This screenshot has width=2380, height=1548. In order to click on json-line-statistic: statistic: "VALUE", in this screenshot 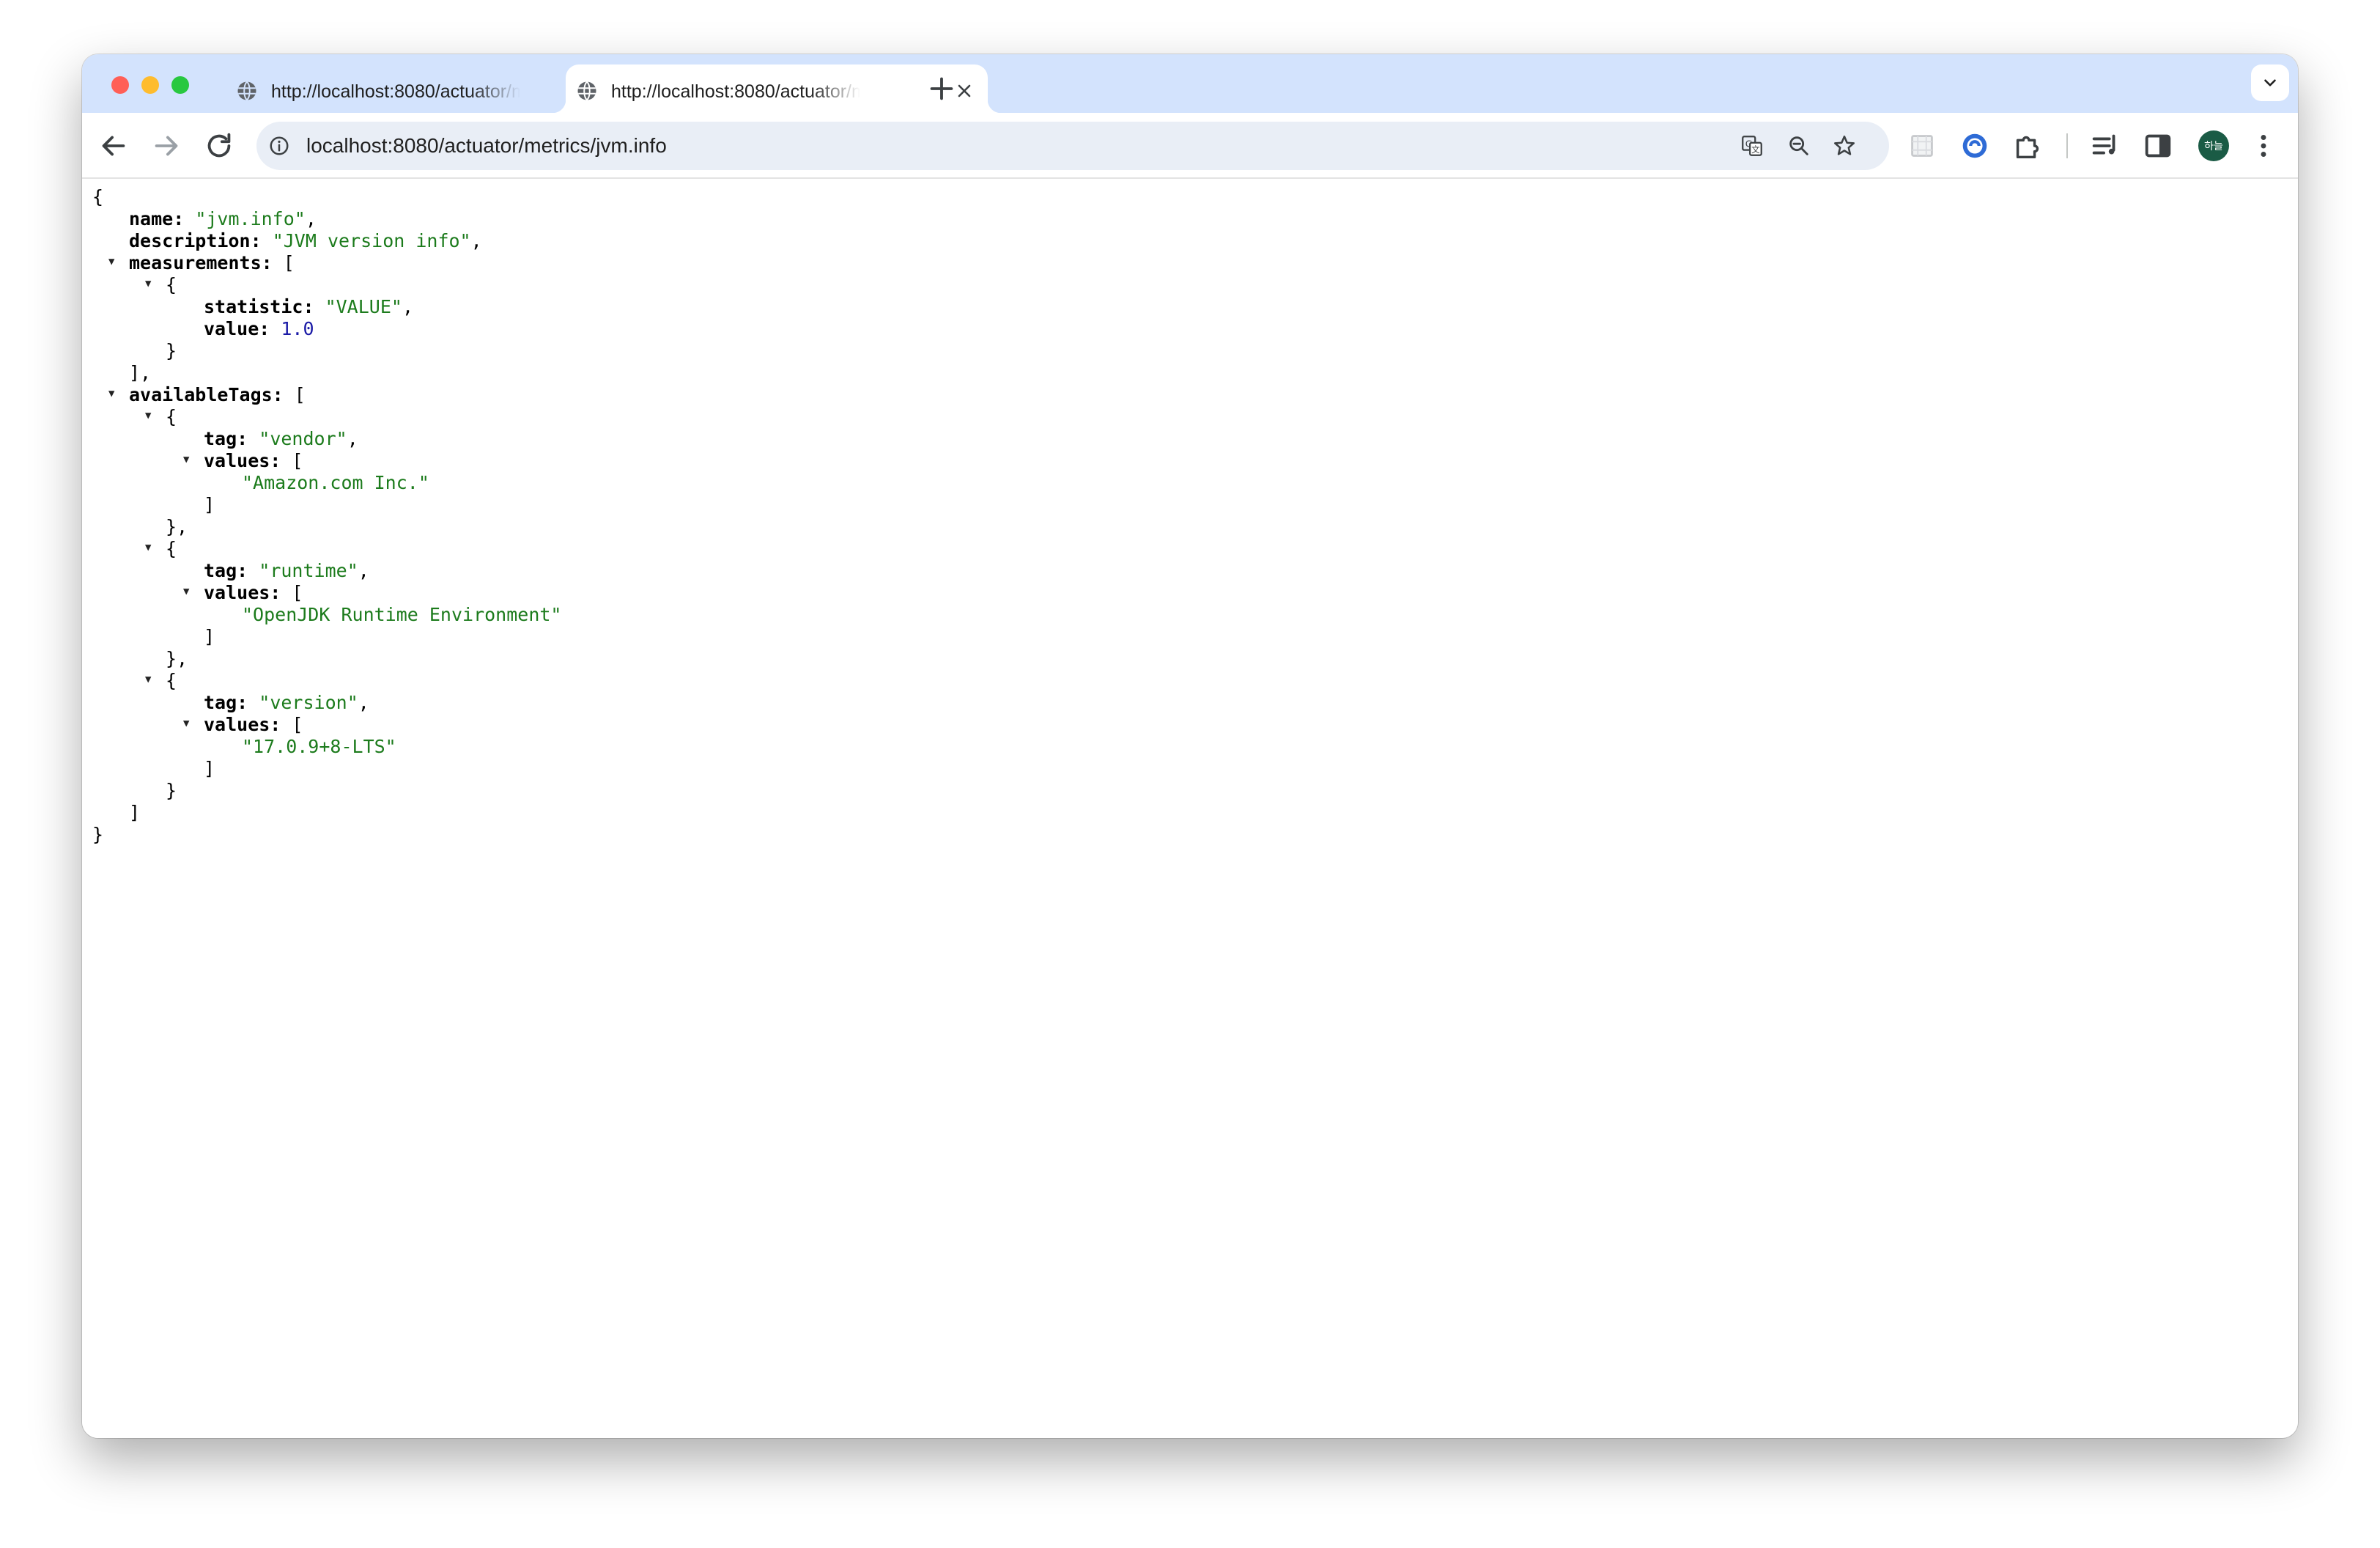, I will do `click(308, 306)`.